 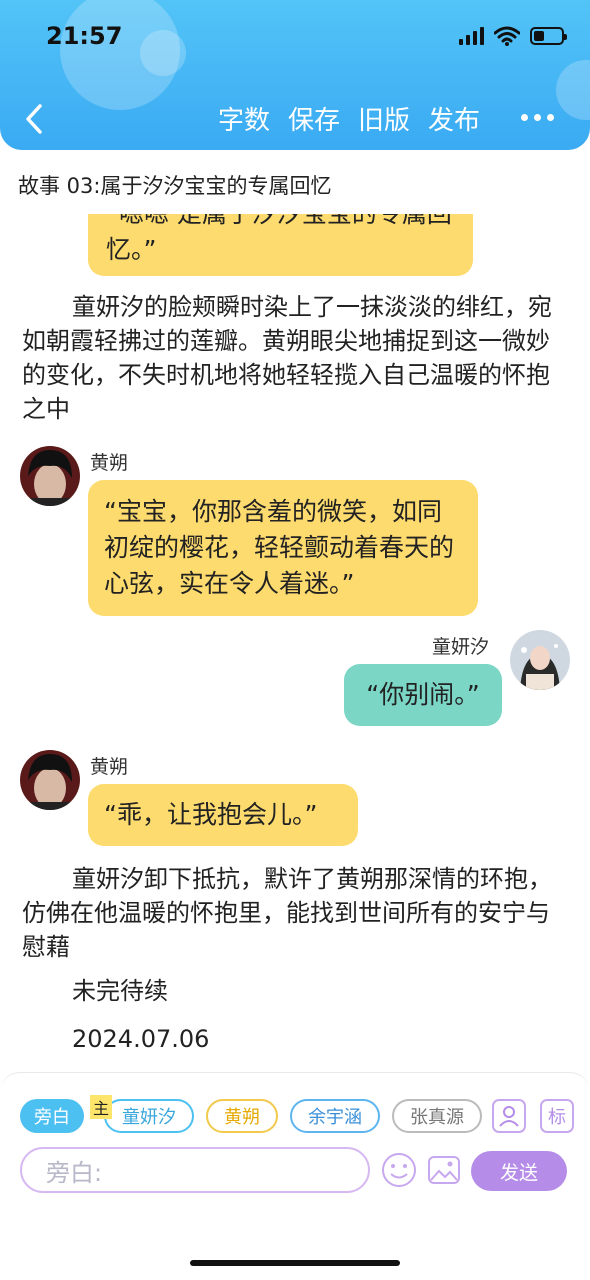 I want to click on main-role-badge: 主, so click(x=101, y=1107).